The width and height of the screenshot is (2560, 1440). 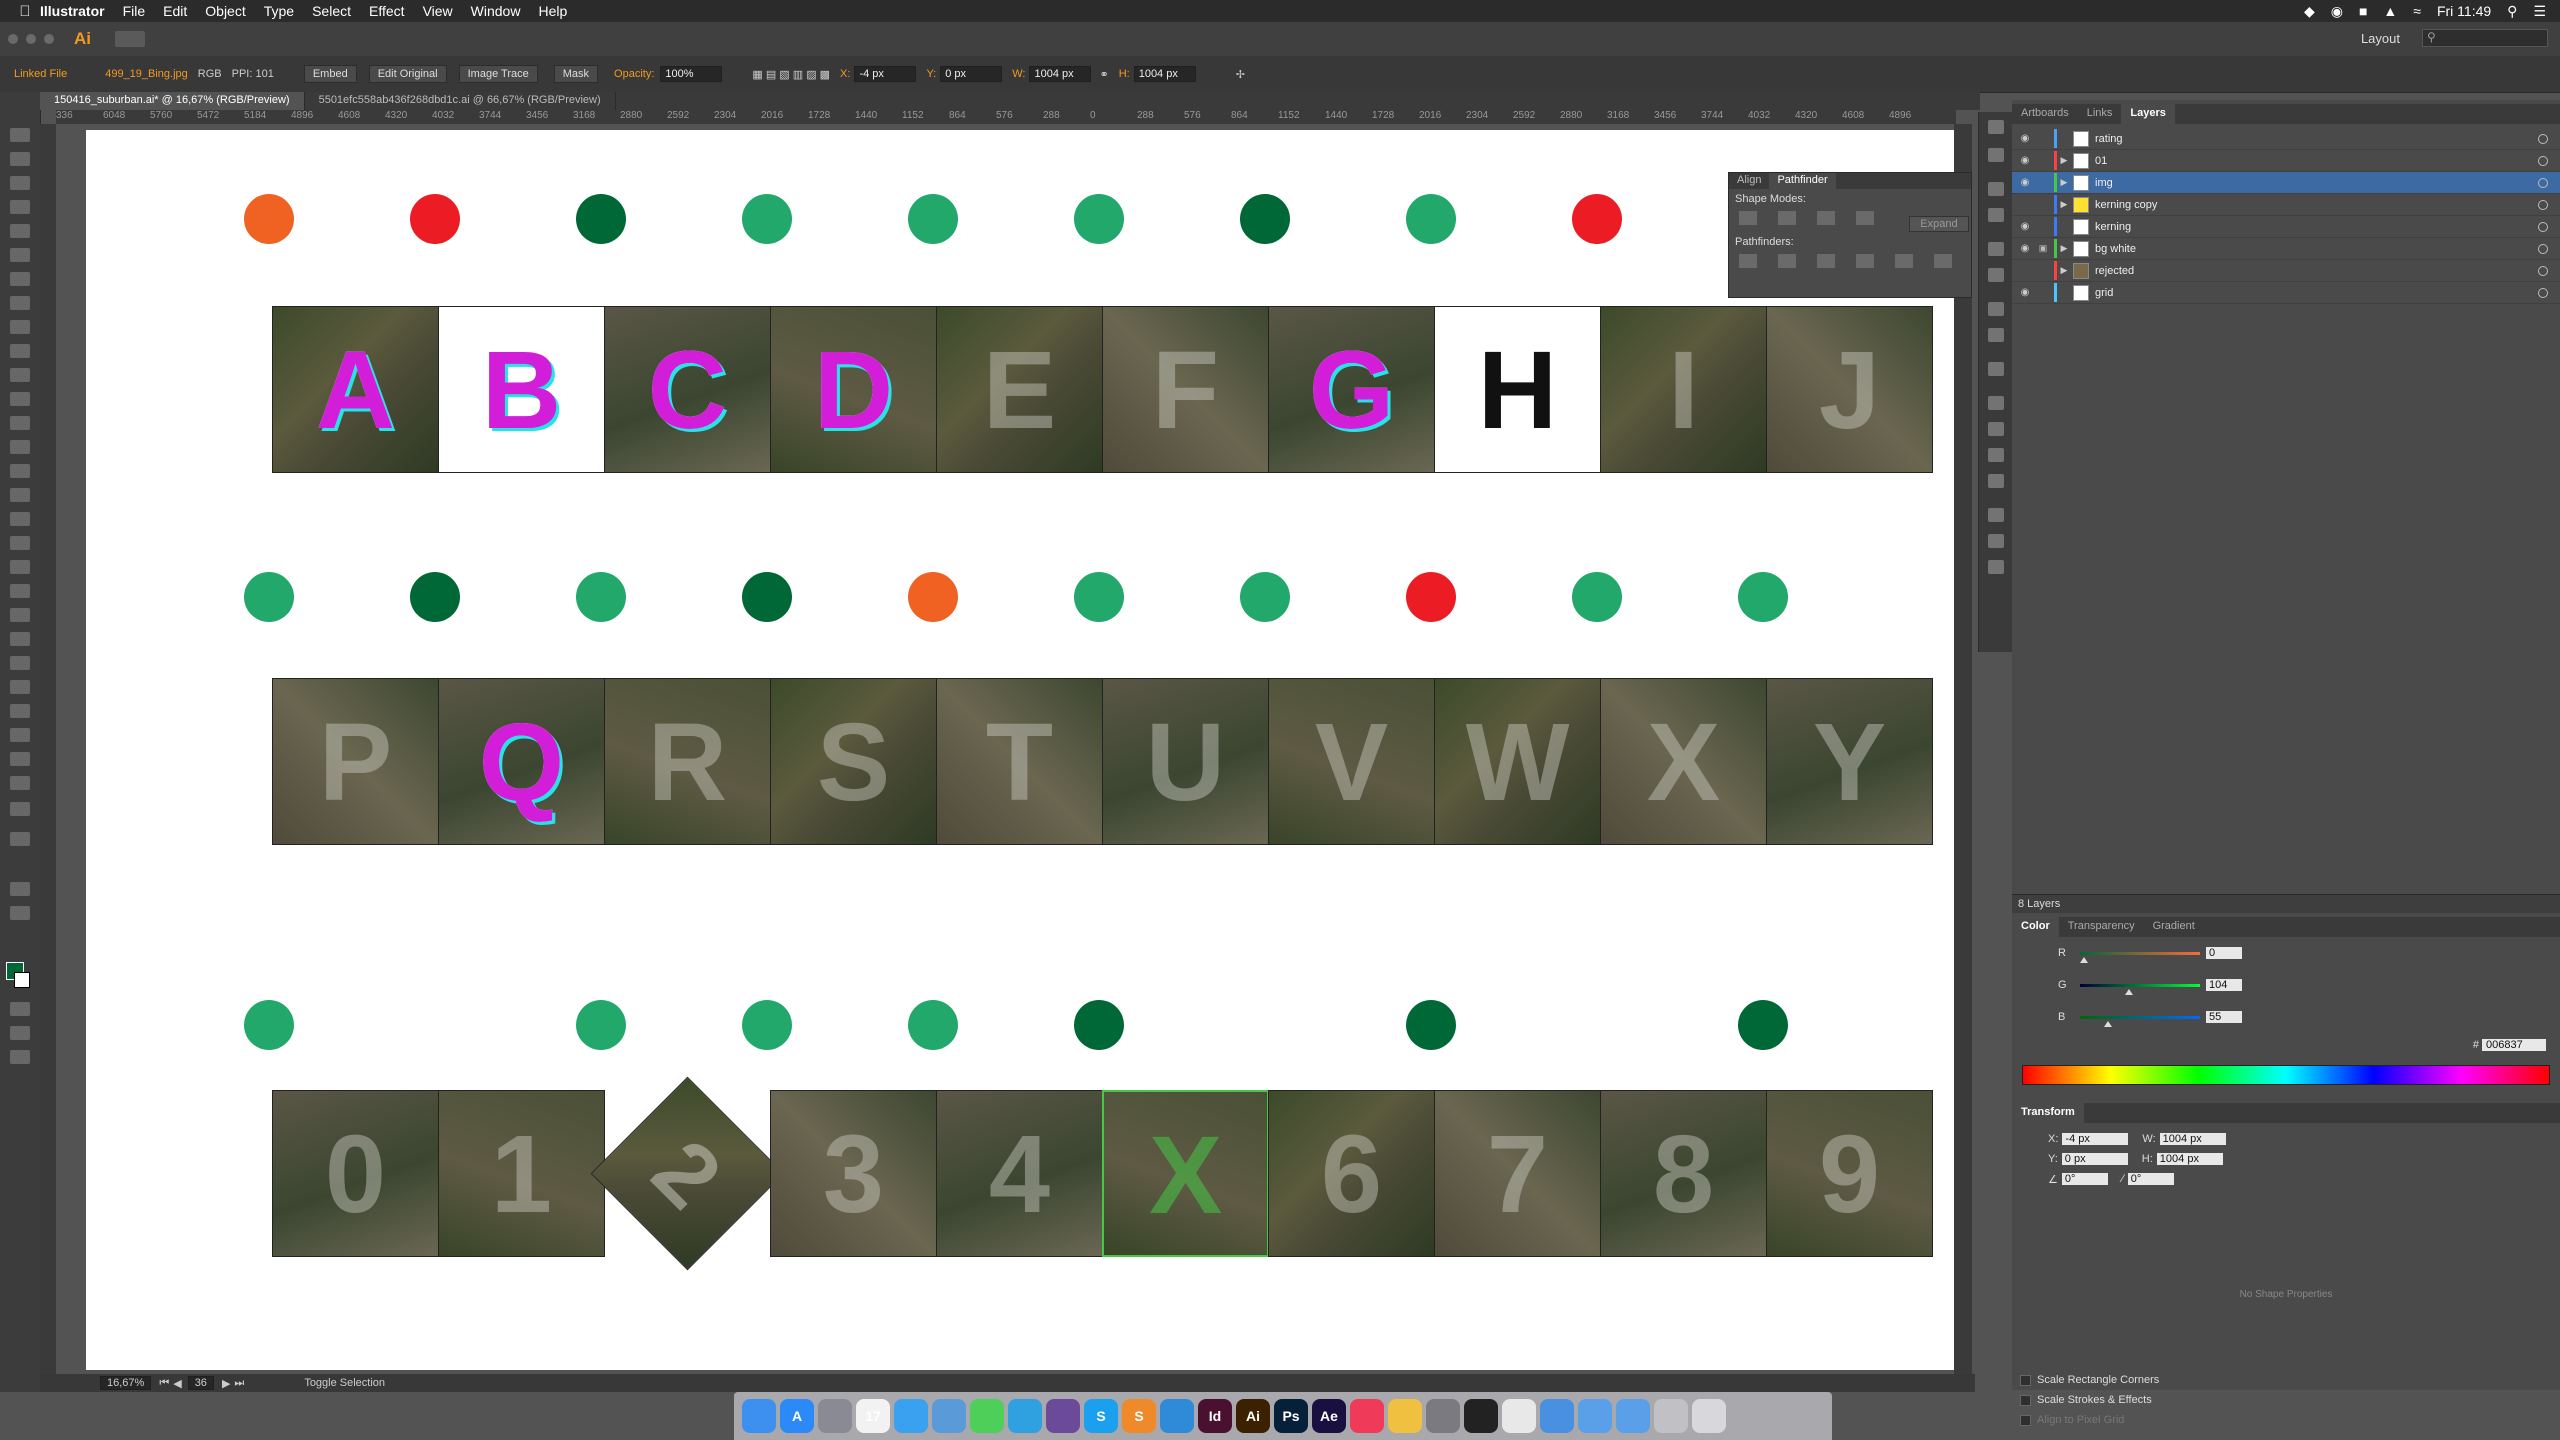 I want to click on letter-tile: C, so click(x=687, y=389).